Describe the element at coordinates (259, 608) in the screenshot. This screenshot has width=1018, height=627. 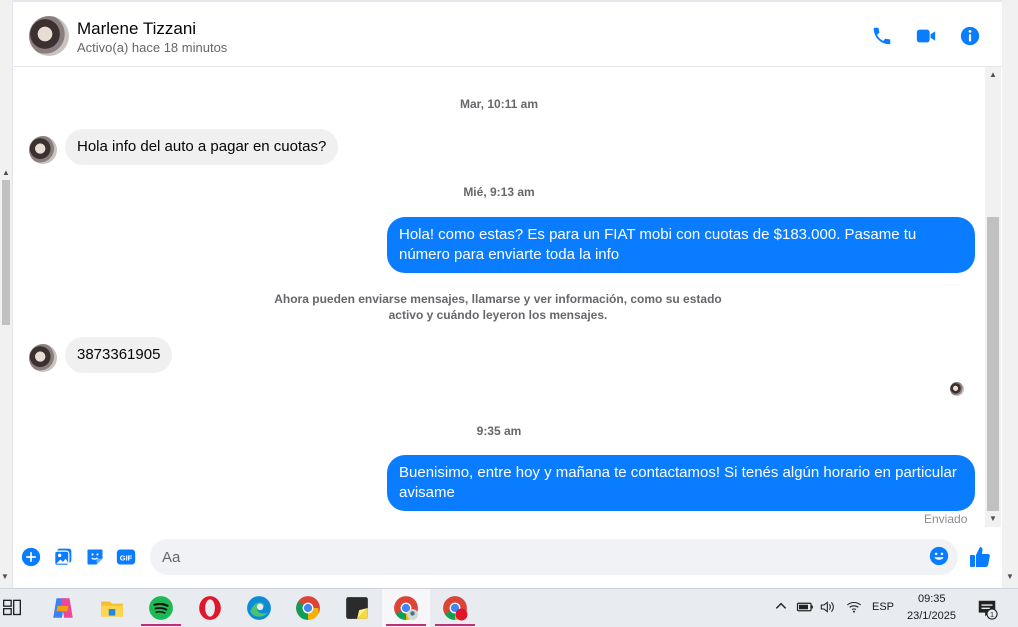
I see `edge-icon` at that location.